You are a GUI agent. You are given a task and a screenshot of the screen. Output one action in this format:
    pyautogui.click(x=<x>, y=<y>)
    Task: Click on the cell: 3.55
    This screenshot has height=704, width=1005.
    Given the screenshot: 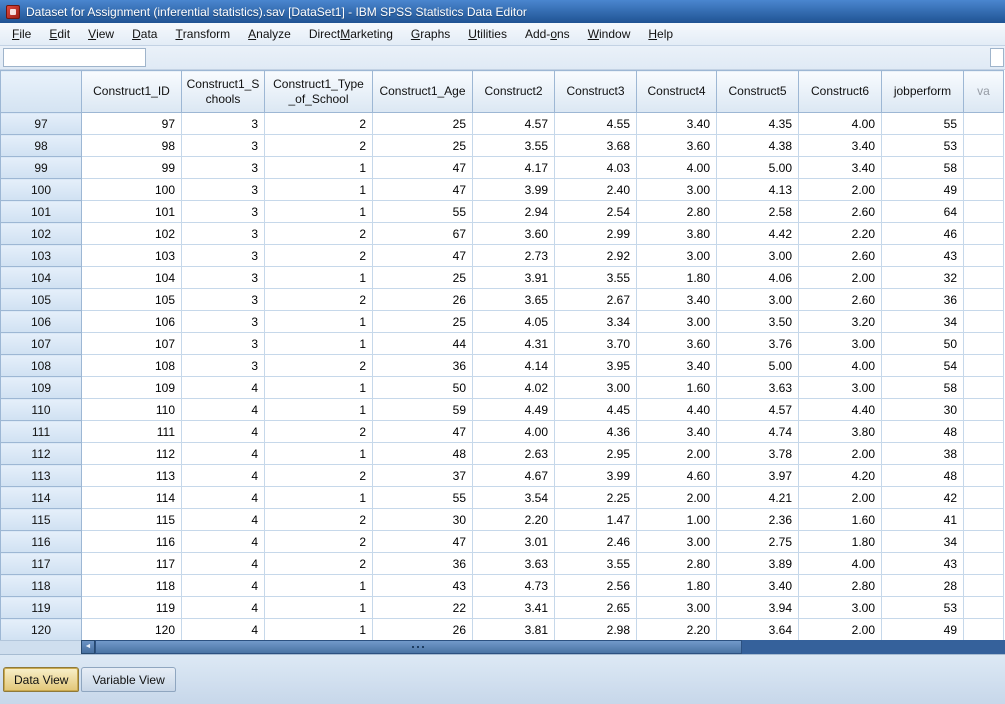 What is the action you would take?
    pyautogui.click(x=595, y=277)
    